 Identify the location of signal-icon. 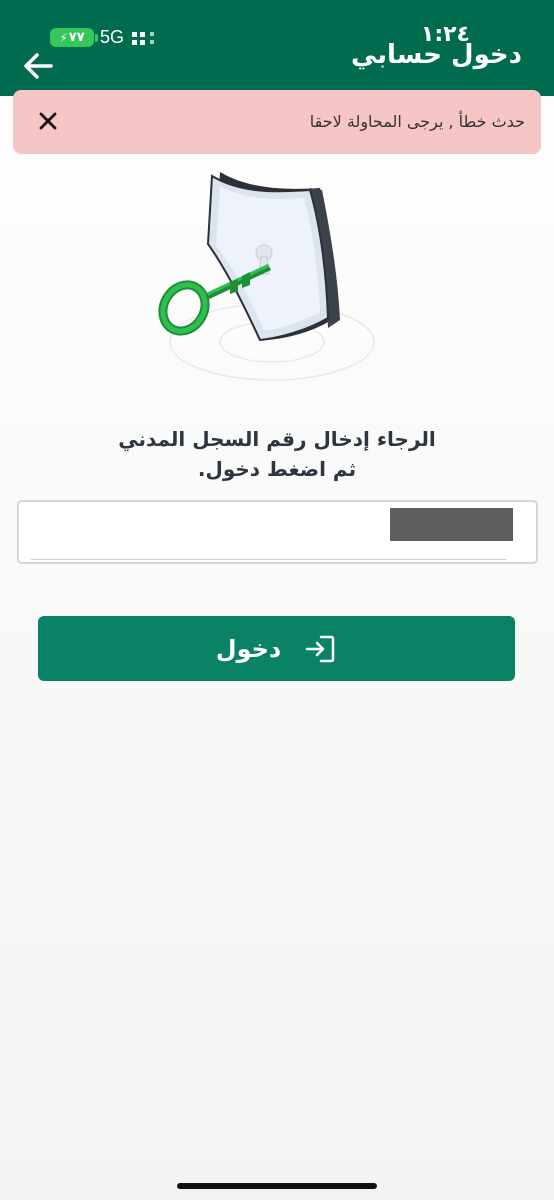
(143, 38).